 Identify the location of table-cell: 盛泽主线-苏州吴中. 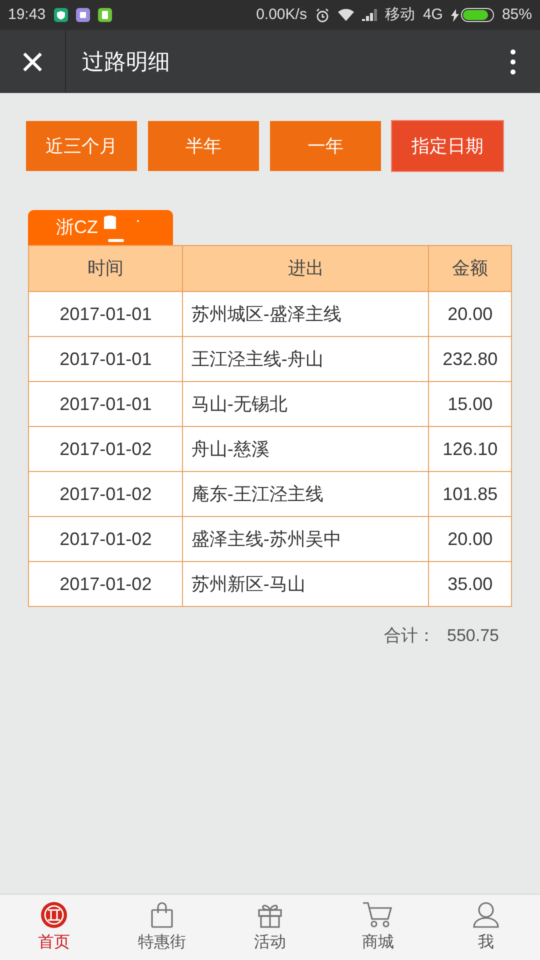
(306, 539).